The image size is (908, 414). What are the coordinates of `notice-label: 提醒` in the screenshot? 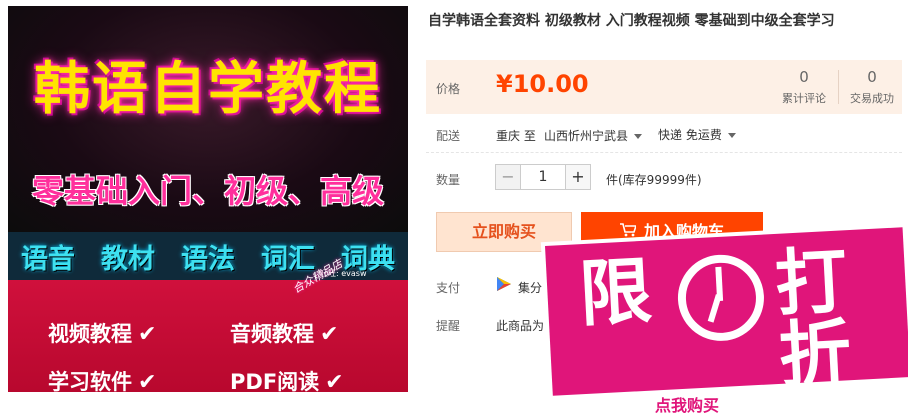 It's located at (448, 326).